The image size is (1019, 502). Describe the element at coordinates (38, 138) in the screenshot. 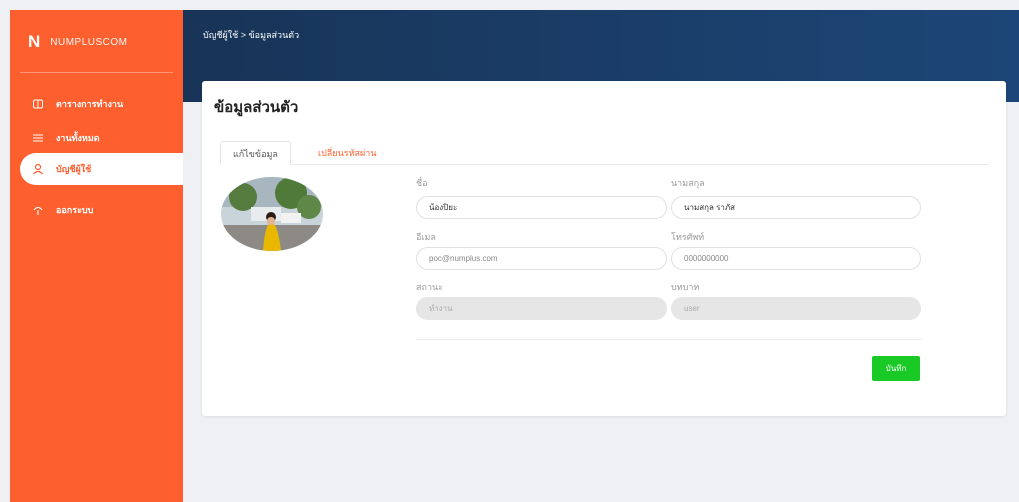

I see `list-icon` at that location.